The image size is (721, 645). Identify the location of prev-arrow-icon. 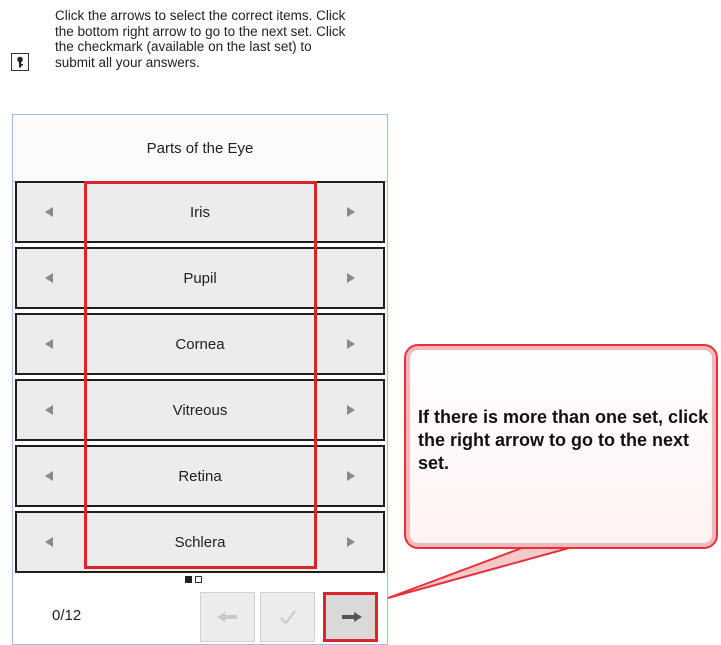
(226, 617).